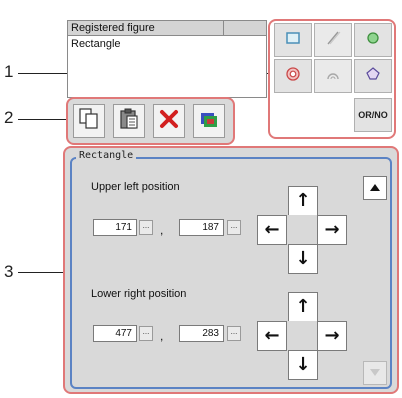  What do you see at coordinates (167, 59) in the screenshot?
I see `registered-figure-list: Registered figure Rectangle` at bounding box center [167, 59].